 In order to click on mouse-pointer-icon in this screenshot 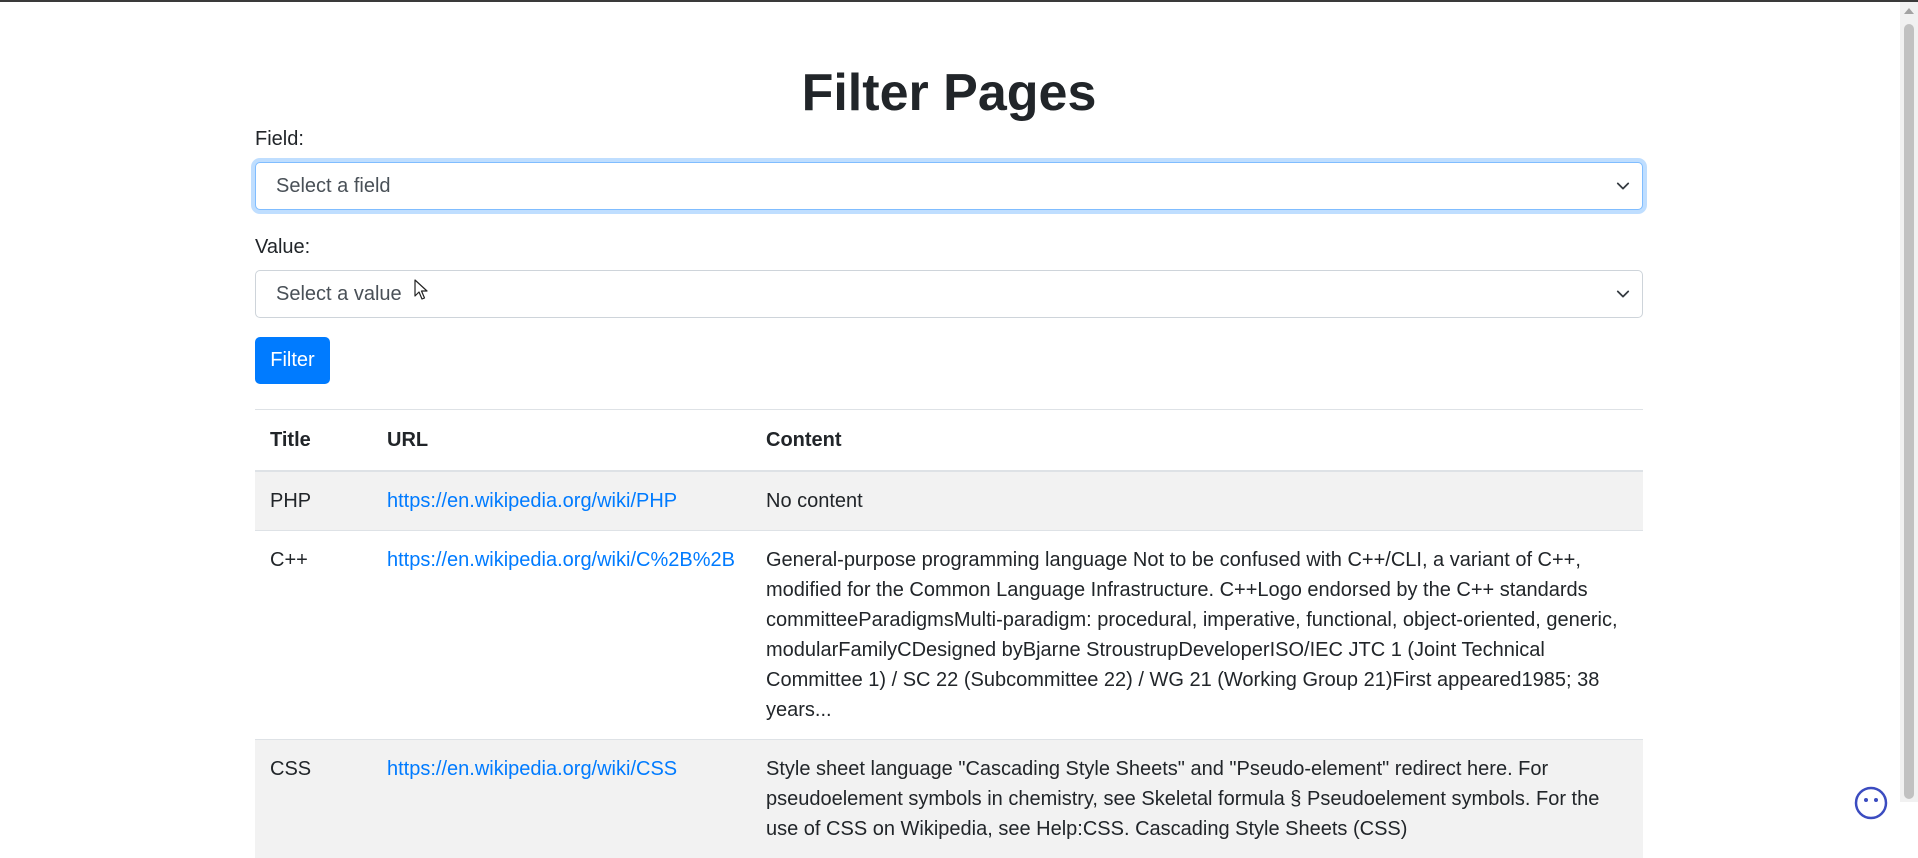, I will do `click(422, 290)`.